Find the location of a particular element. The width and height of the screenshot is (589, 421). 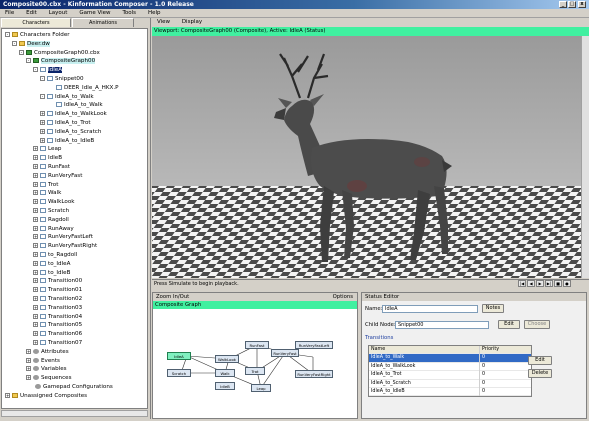

tree-node: - CompositeGraph00.cbx is located at coordinates (59, 53).